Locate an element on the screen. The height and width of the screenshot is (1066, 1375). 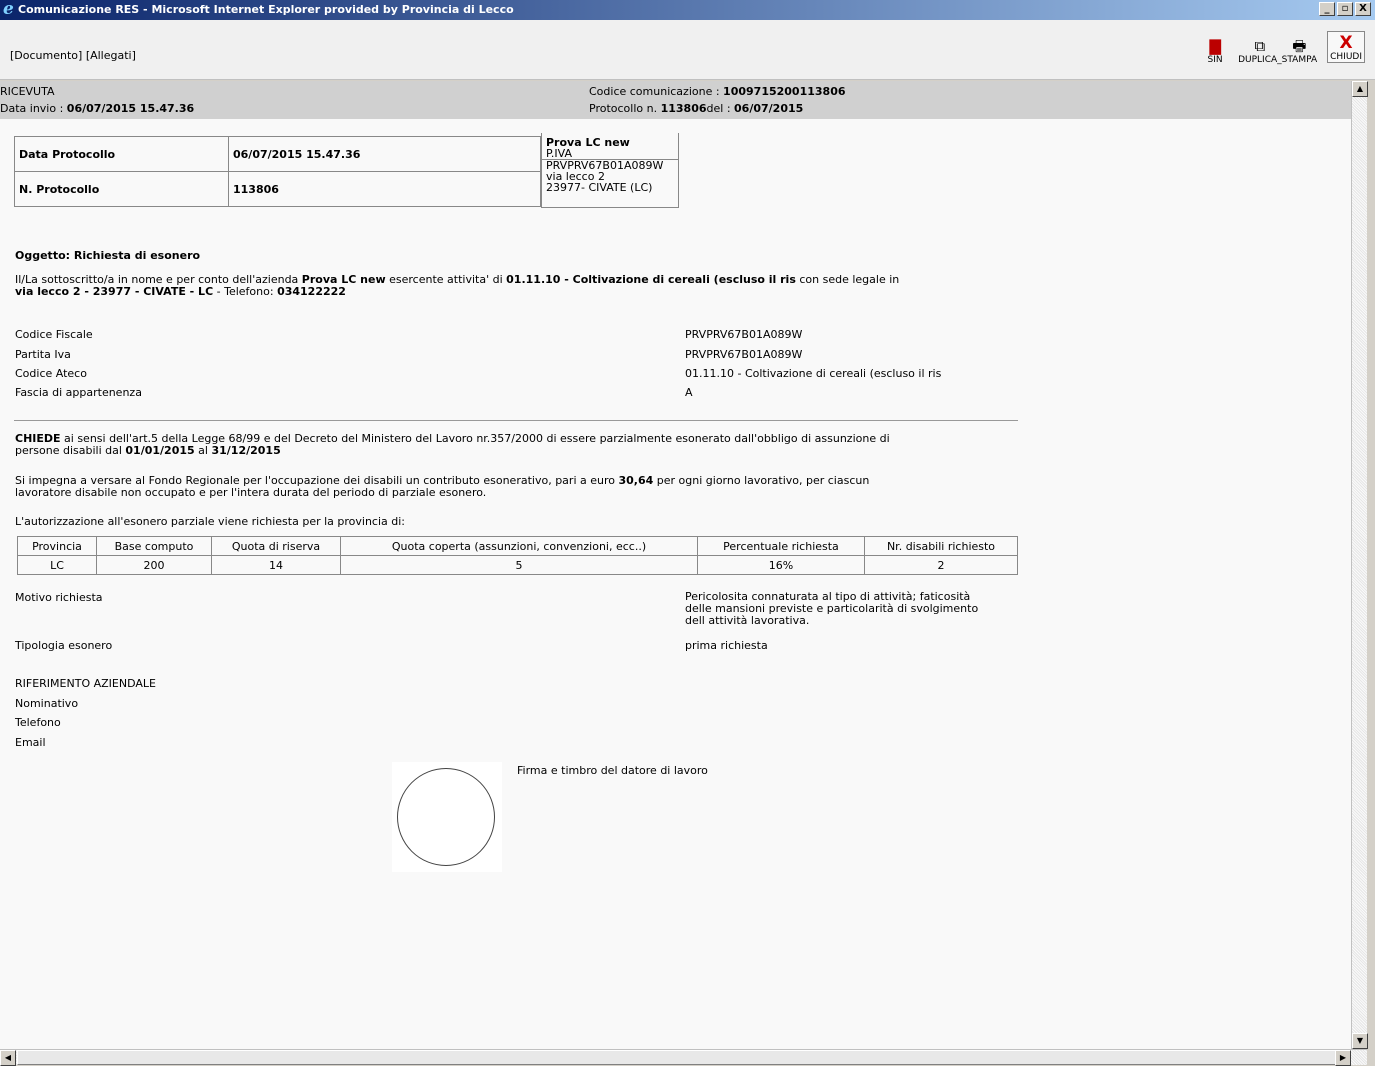
table-cell: 06/07/2015 15.47.36 is located at coordinates (384, 154).